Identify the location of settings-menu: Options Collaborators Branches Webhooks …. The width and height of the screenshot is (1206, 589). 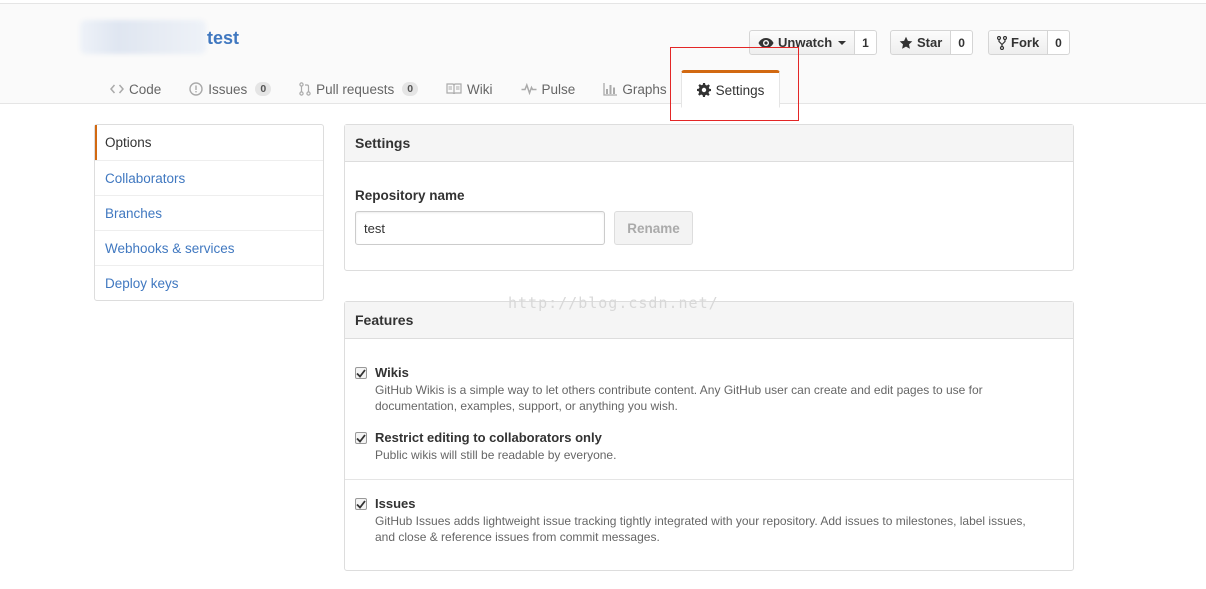
(209, 212).